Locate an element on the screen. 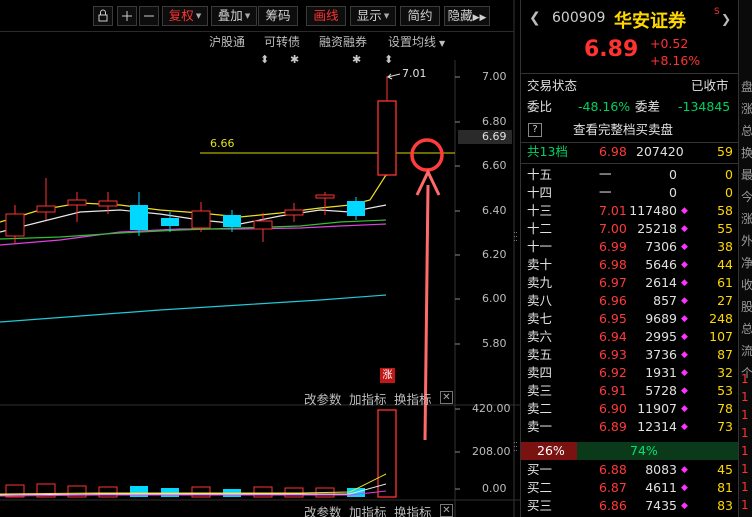 This screenshot has height=517, width=752. bid-row: 买二 6.87 4611 ◆ 81 is located at coordinates (630, 488).